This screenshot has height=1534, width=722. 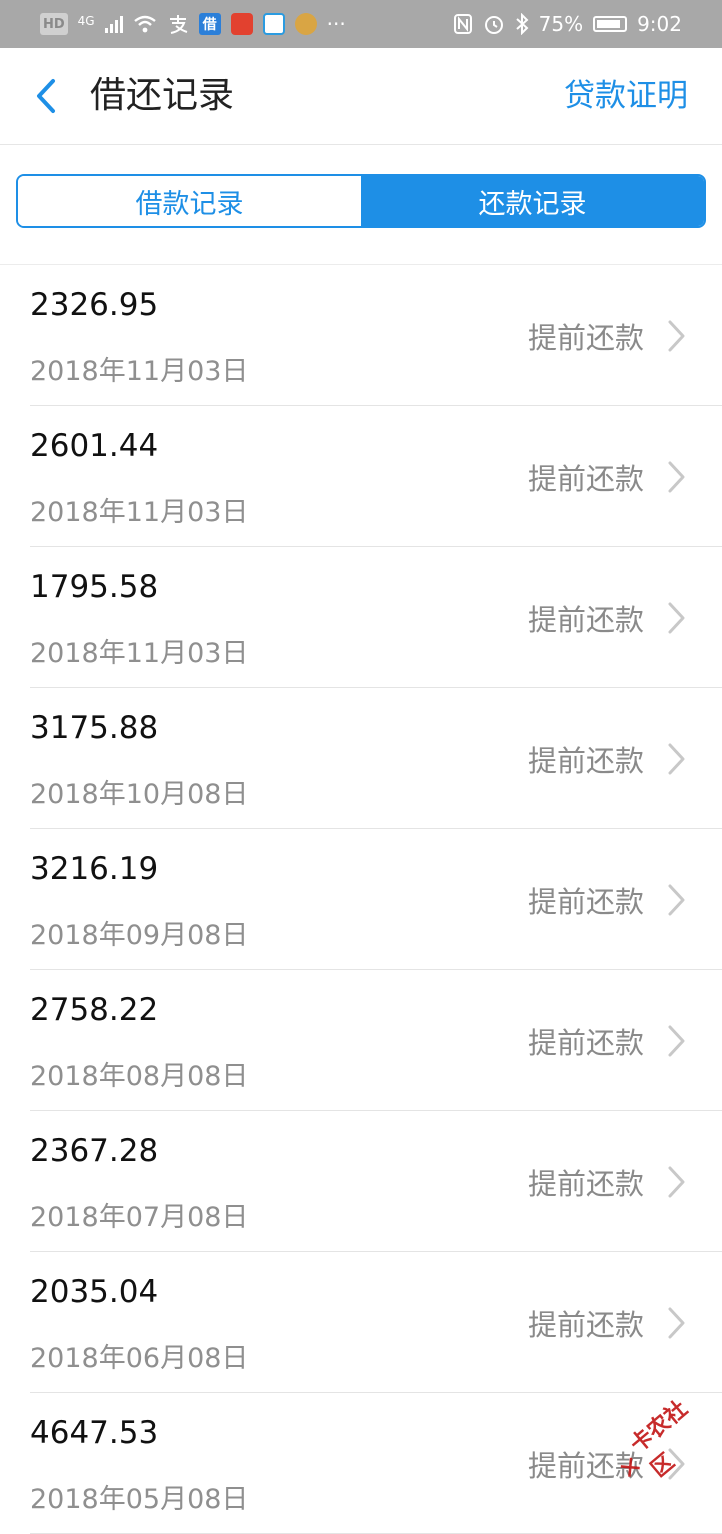 What do you see at coordinates (139, 935) in the screenshot?
I see `record-date: 2018年09月08日` at bounding box center [139, 935].